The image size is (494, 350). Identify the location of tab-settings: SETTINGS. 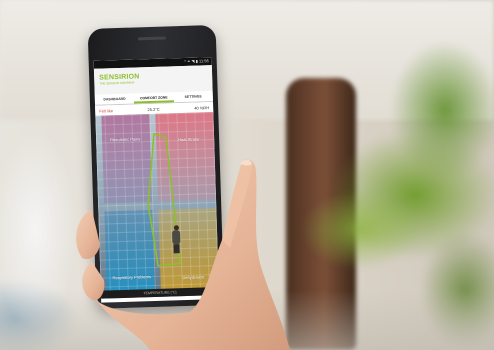
(193, 96).